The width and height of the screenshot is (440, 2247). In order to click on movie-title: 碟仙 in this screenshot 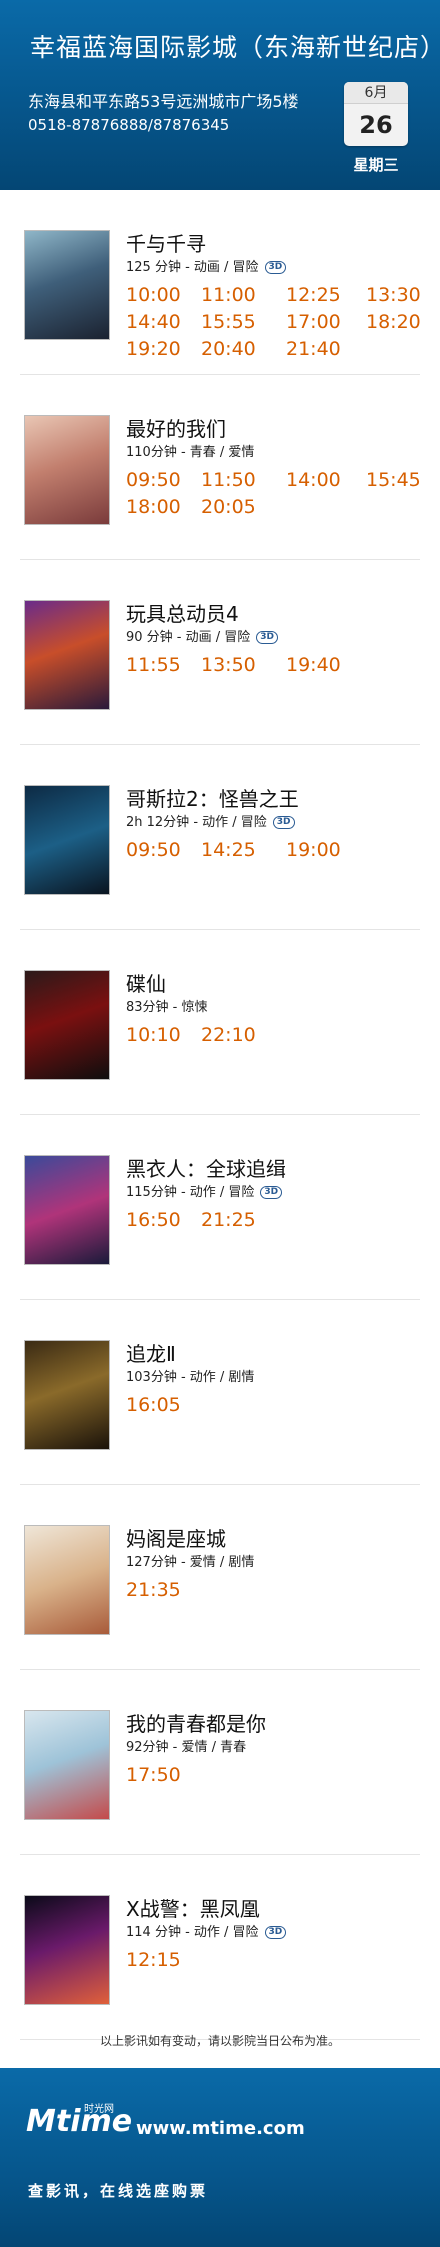, I will do `click(146, 982)`.